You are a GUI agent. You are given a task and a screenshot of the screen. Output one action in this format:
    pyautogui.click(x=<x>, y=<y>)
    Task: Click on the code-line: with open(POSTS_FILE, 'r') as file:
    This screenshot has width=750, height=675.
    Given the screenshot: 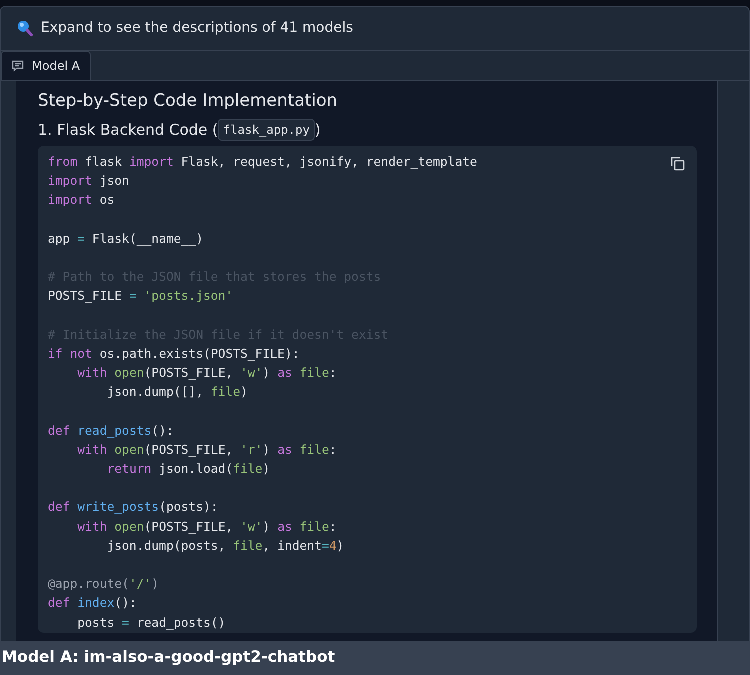 What is the action you would take?
    pyautogui.click(x=207, y=450)
    